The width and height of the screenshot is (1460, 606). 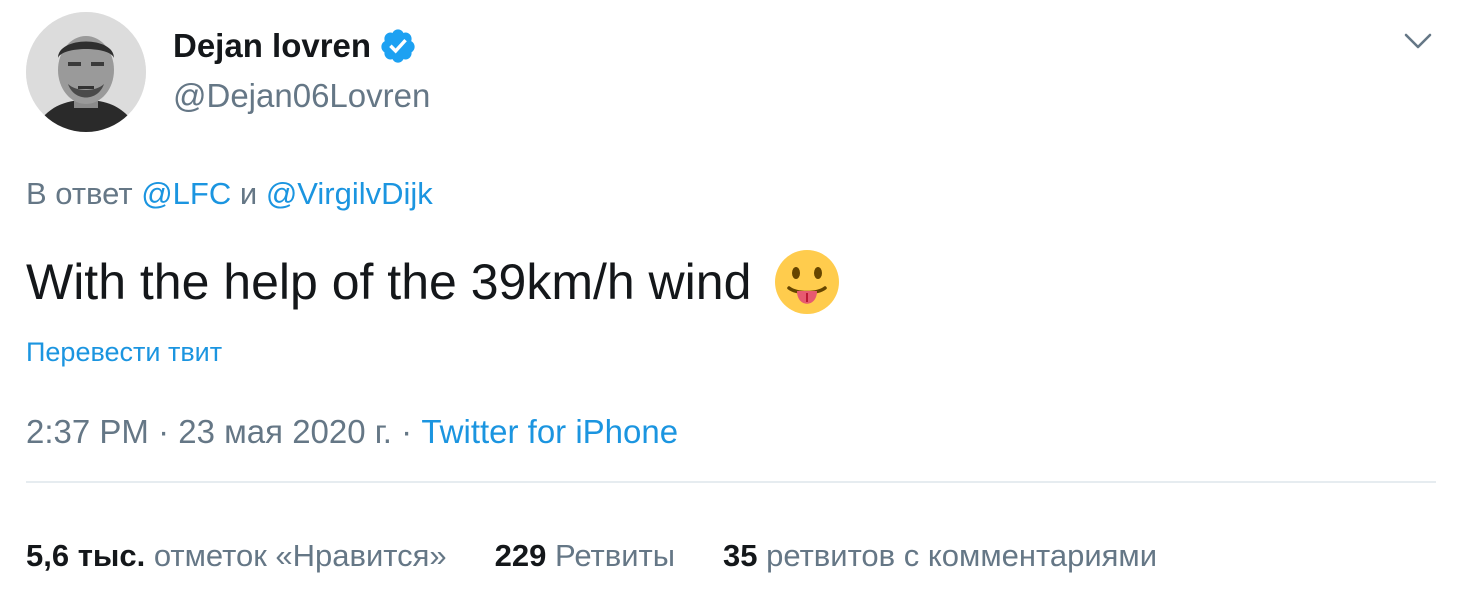 I want to click on quotes-stat: 35 ретвитов с комментариями, so click(x=940, y=556).